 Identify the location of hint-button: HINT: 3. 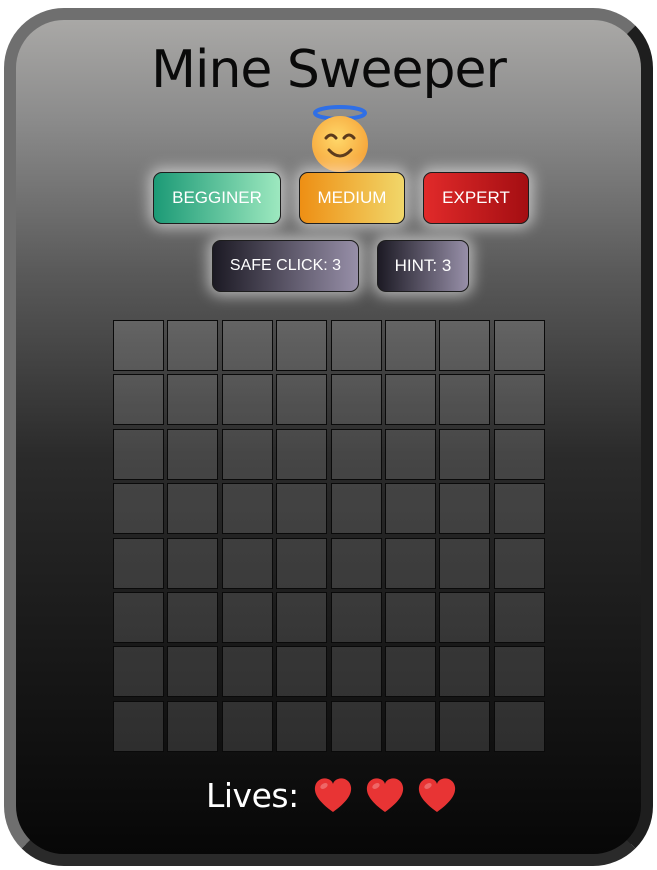
(423, 266).